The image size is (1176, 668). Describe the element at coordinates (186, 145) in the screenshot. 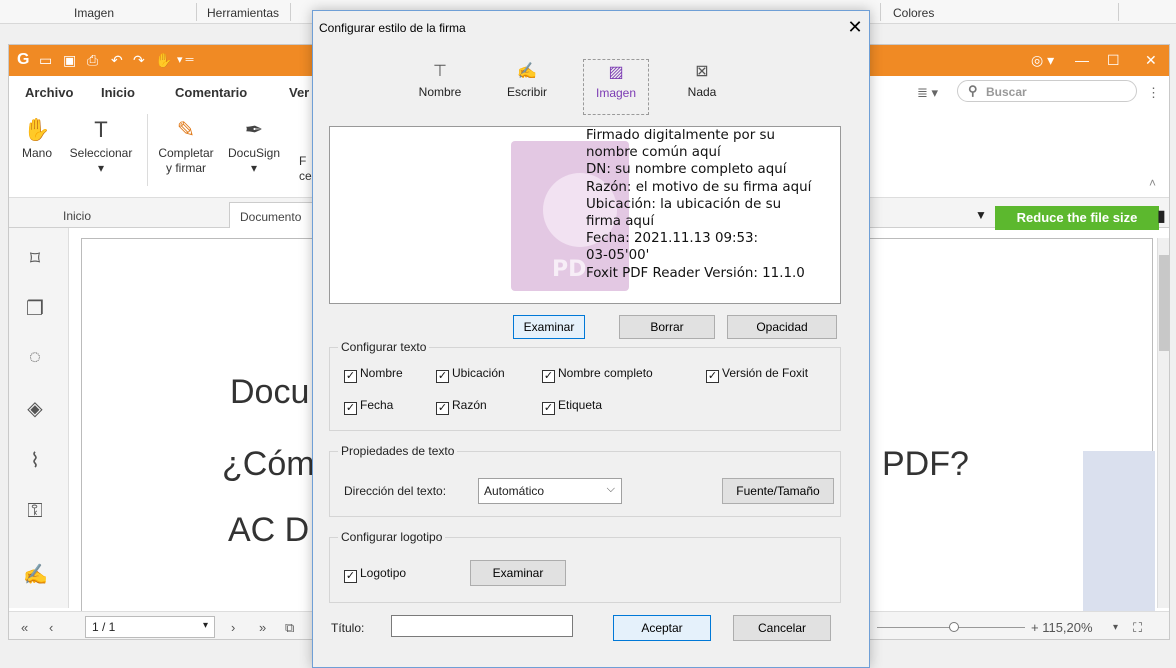

I see `fill-sign-button: ✎ Completar y firmar` at that location.